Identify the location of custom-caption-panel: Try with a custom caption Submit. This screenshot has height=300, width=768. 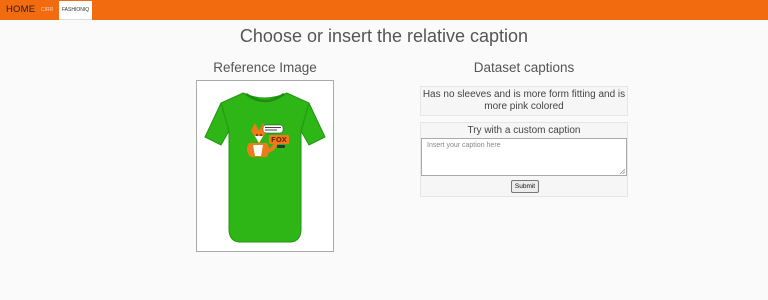
(524, 159).